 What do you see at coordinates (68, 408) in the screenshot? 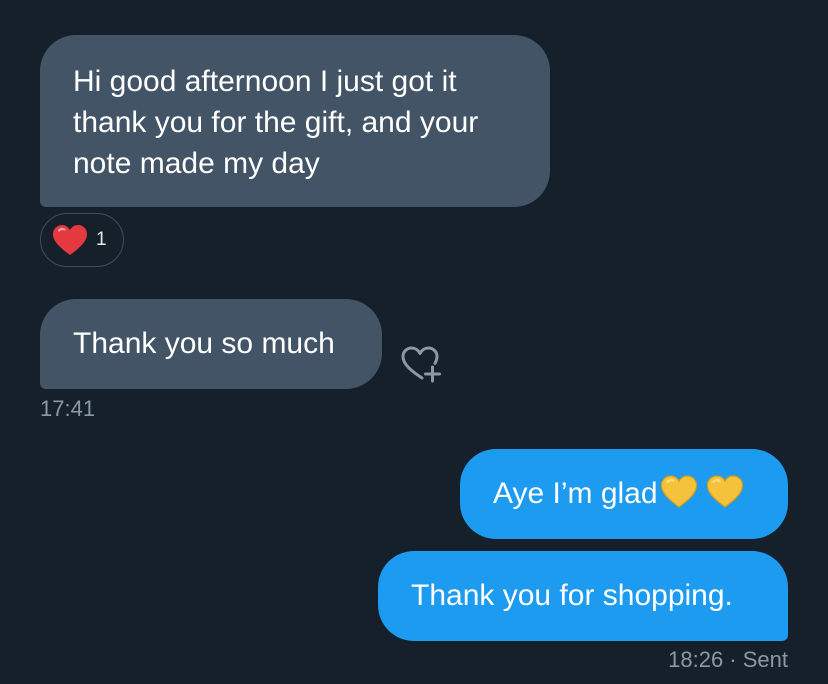
I see `message-timestamp: 17:41` at bounding box center [68, 408].